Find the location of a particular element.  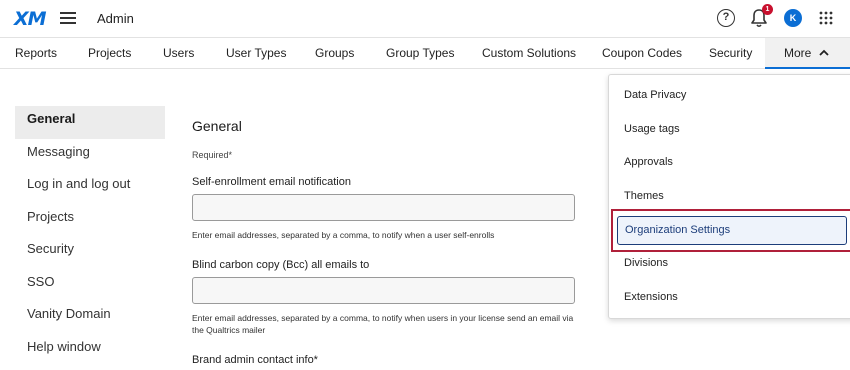

chevron-up-icon is located at coordinates (824, 53).